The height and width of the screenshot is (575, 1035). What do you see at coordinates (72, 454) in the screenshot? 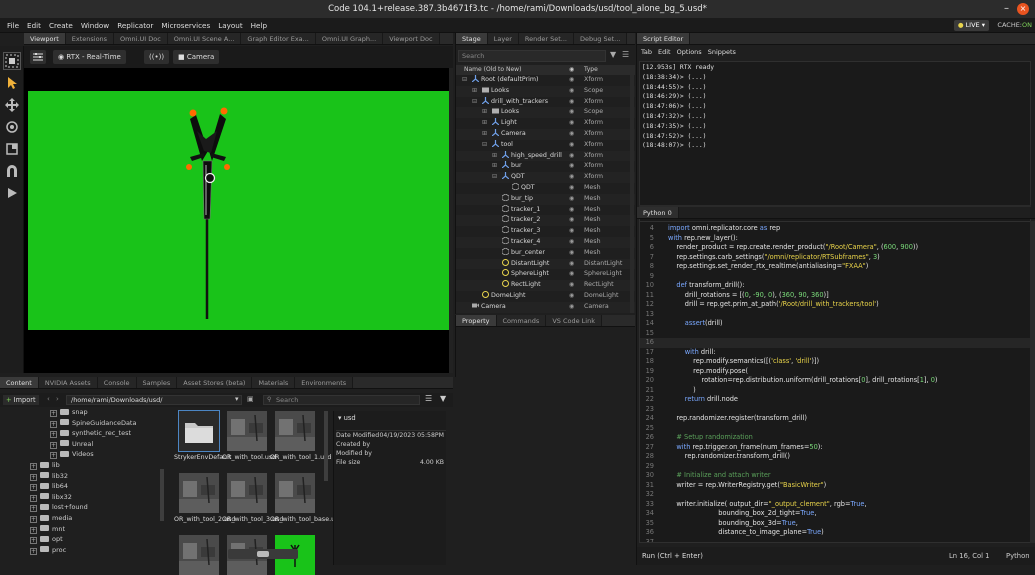
I see `tree-item: + Videos` at bounding box center [72, 454].